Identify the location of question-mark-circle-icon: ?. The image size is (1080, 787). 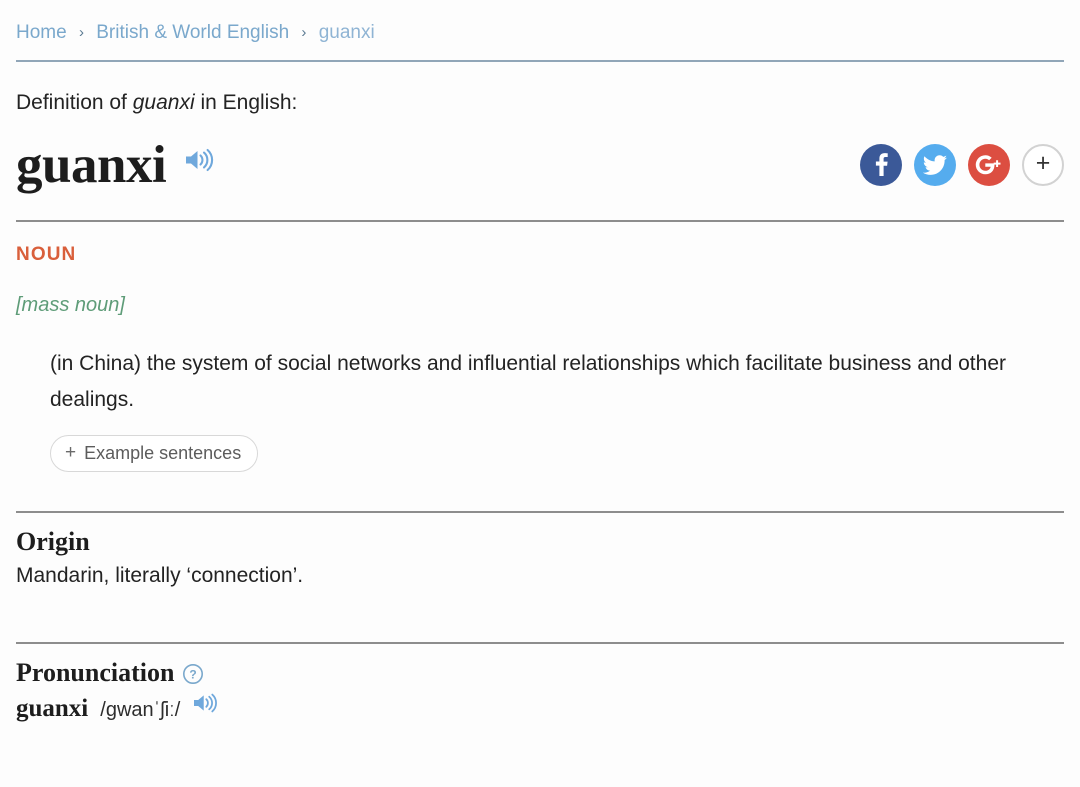
(193, 674).